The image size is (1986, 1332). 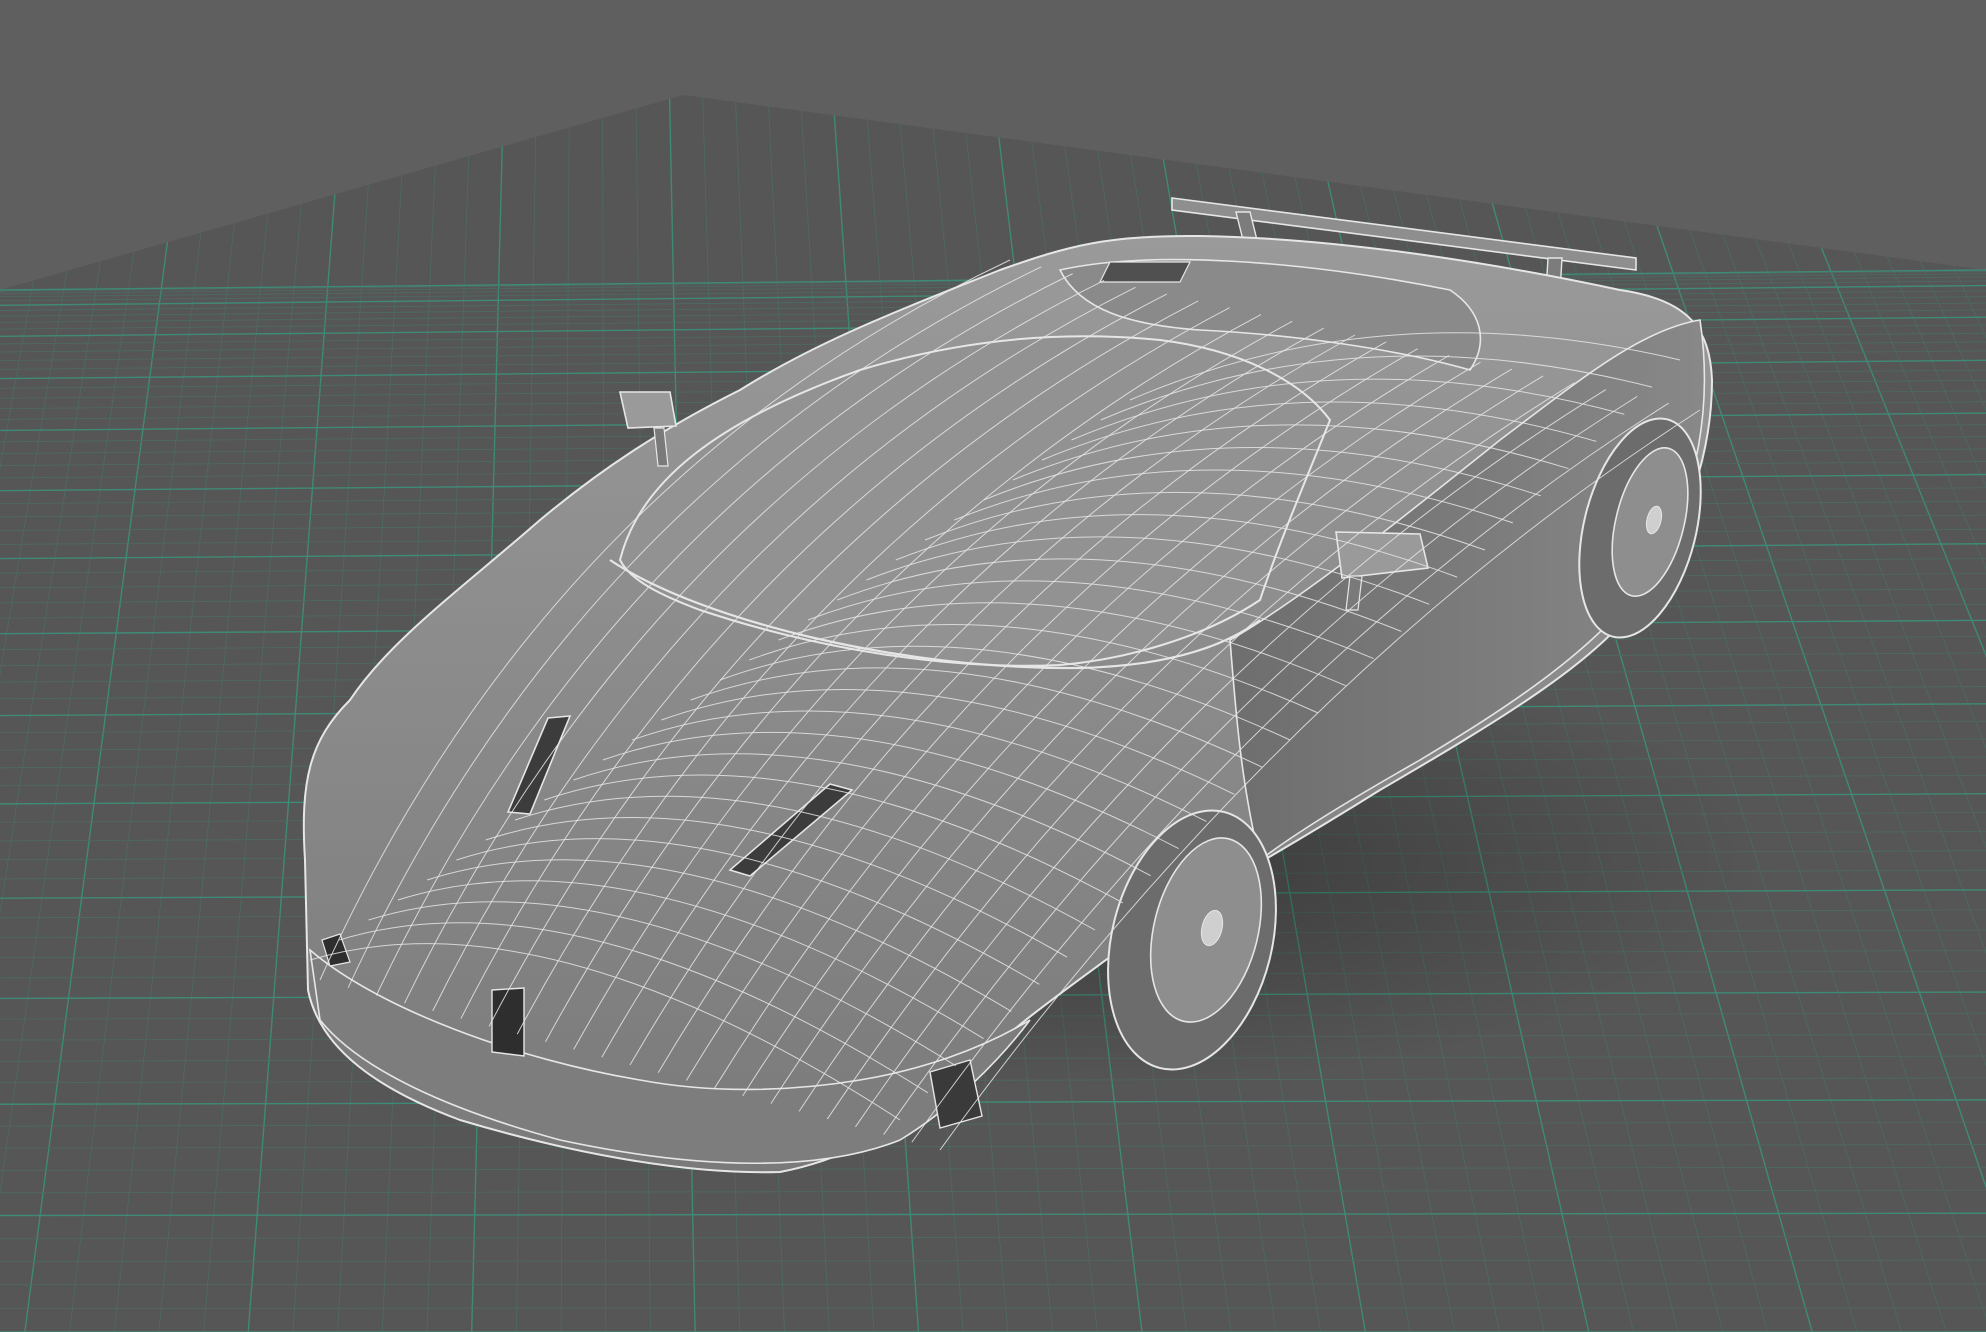 What do you see at coordinates (1145, 272) in the screenshot?
I see `engine-vent` at bounding box center [1145, 272].